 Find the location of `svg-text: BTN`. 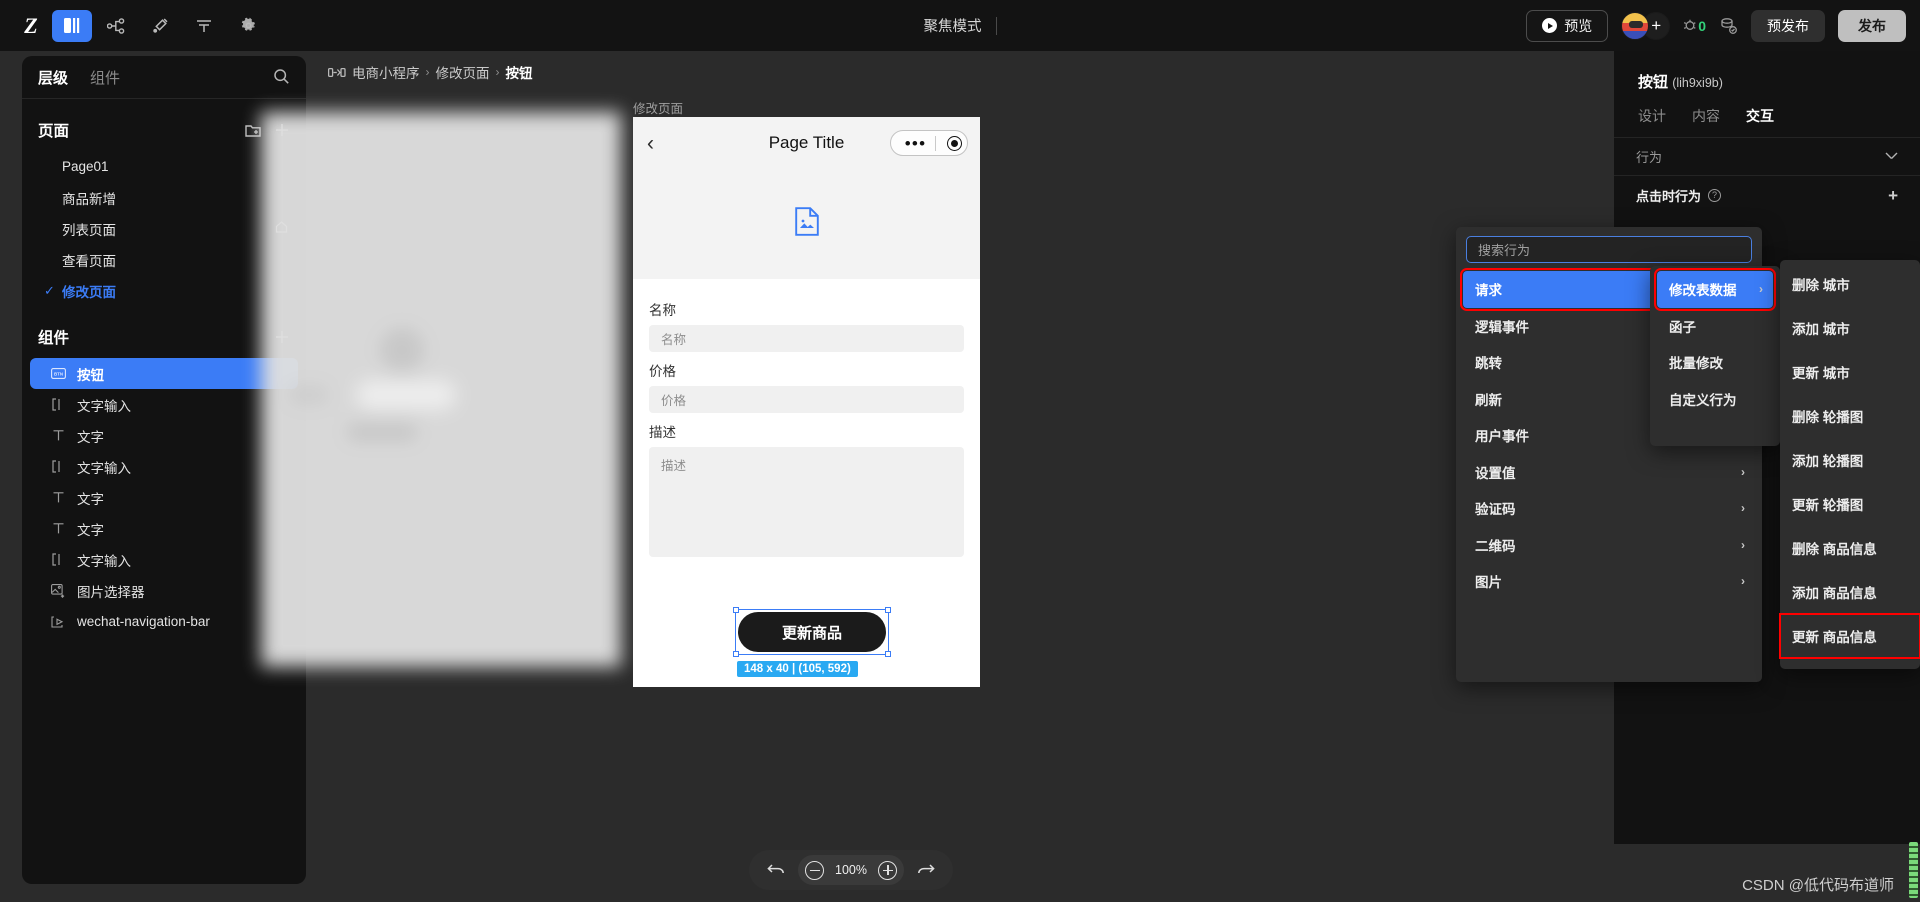

svg-text: BTN is located at coordinates (58, 373).